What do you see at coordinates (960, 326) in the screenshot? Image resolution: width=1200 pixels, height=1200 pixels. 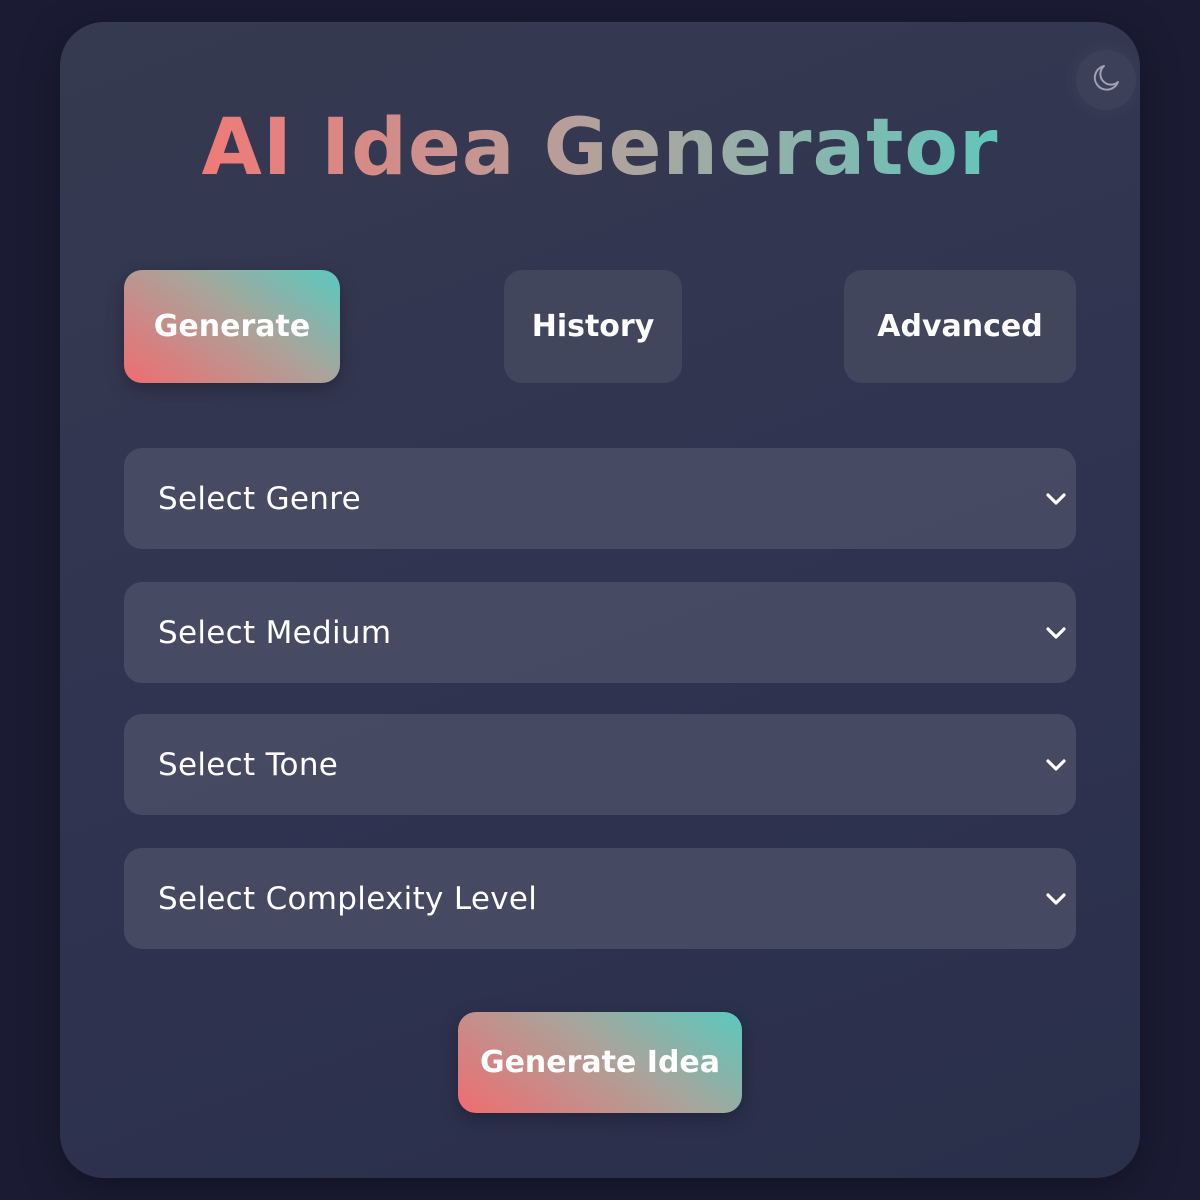 I see `tab-advanced: Advanced` at bounding box center [960, 326].